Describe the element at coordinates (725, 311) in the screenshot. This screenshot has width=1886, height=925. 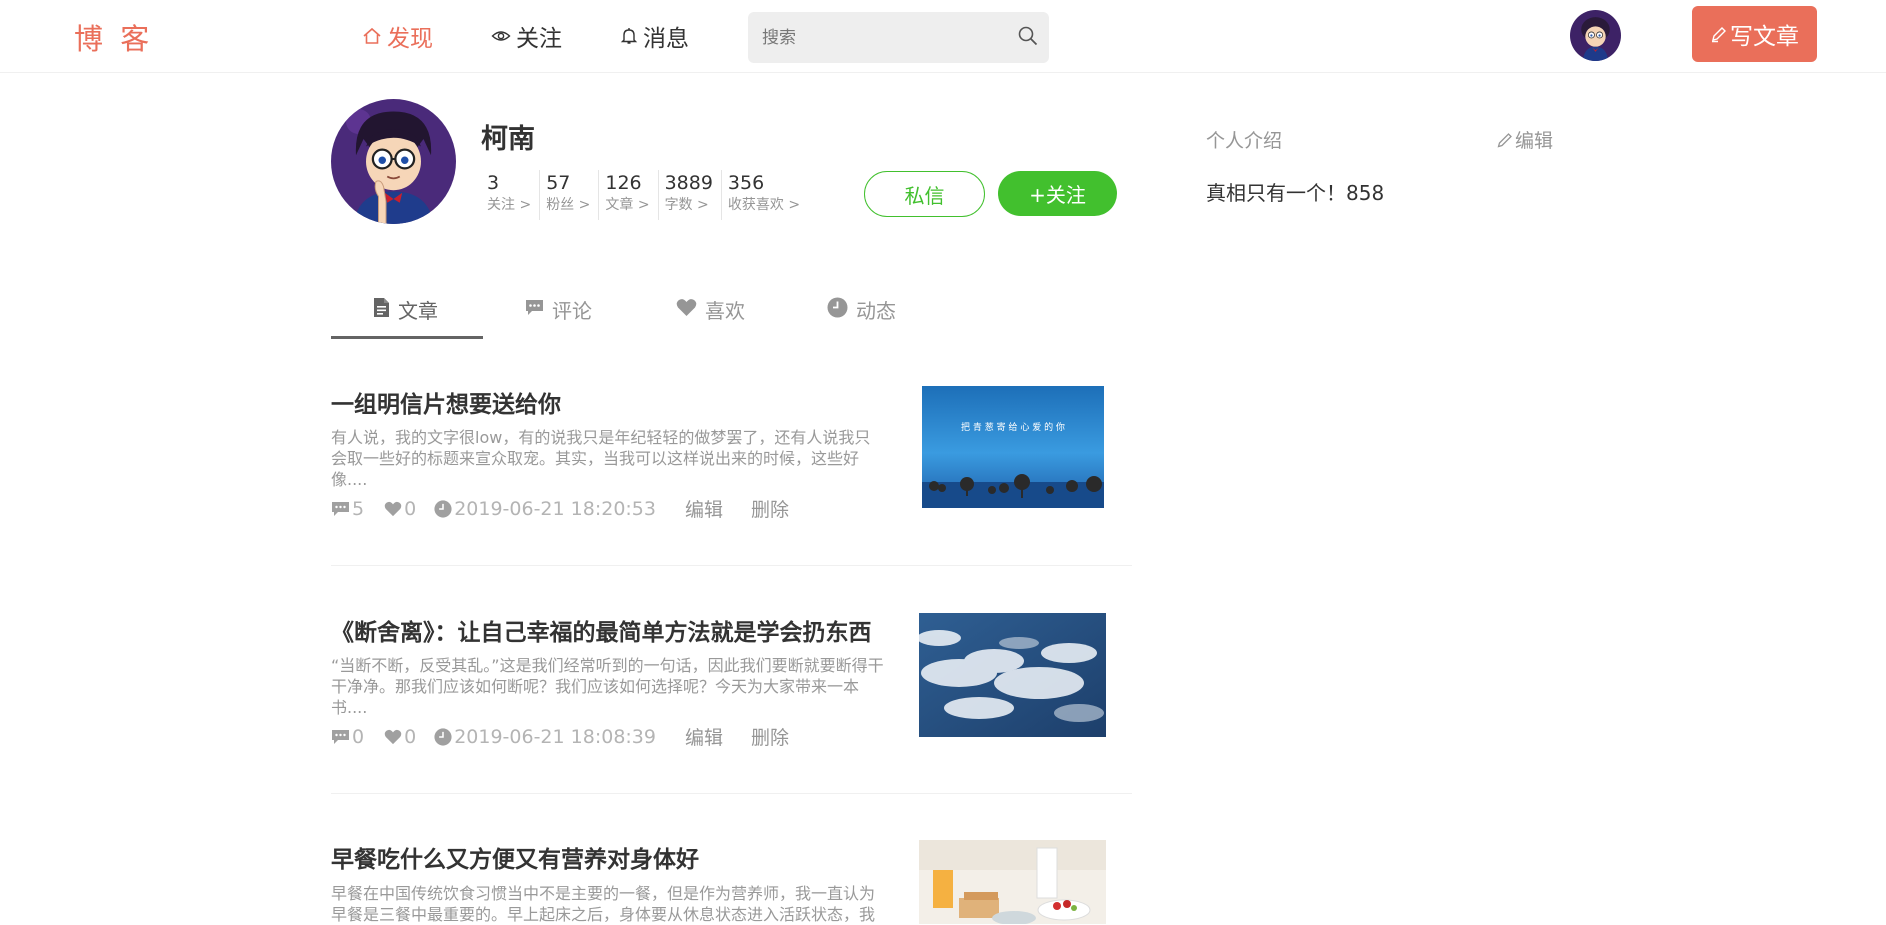
I see `tab-likes-label: 喜欢` at that location.